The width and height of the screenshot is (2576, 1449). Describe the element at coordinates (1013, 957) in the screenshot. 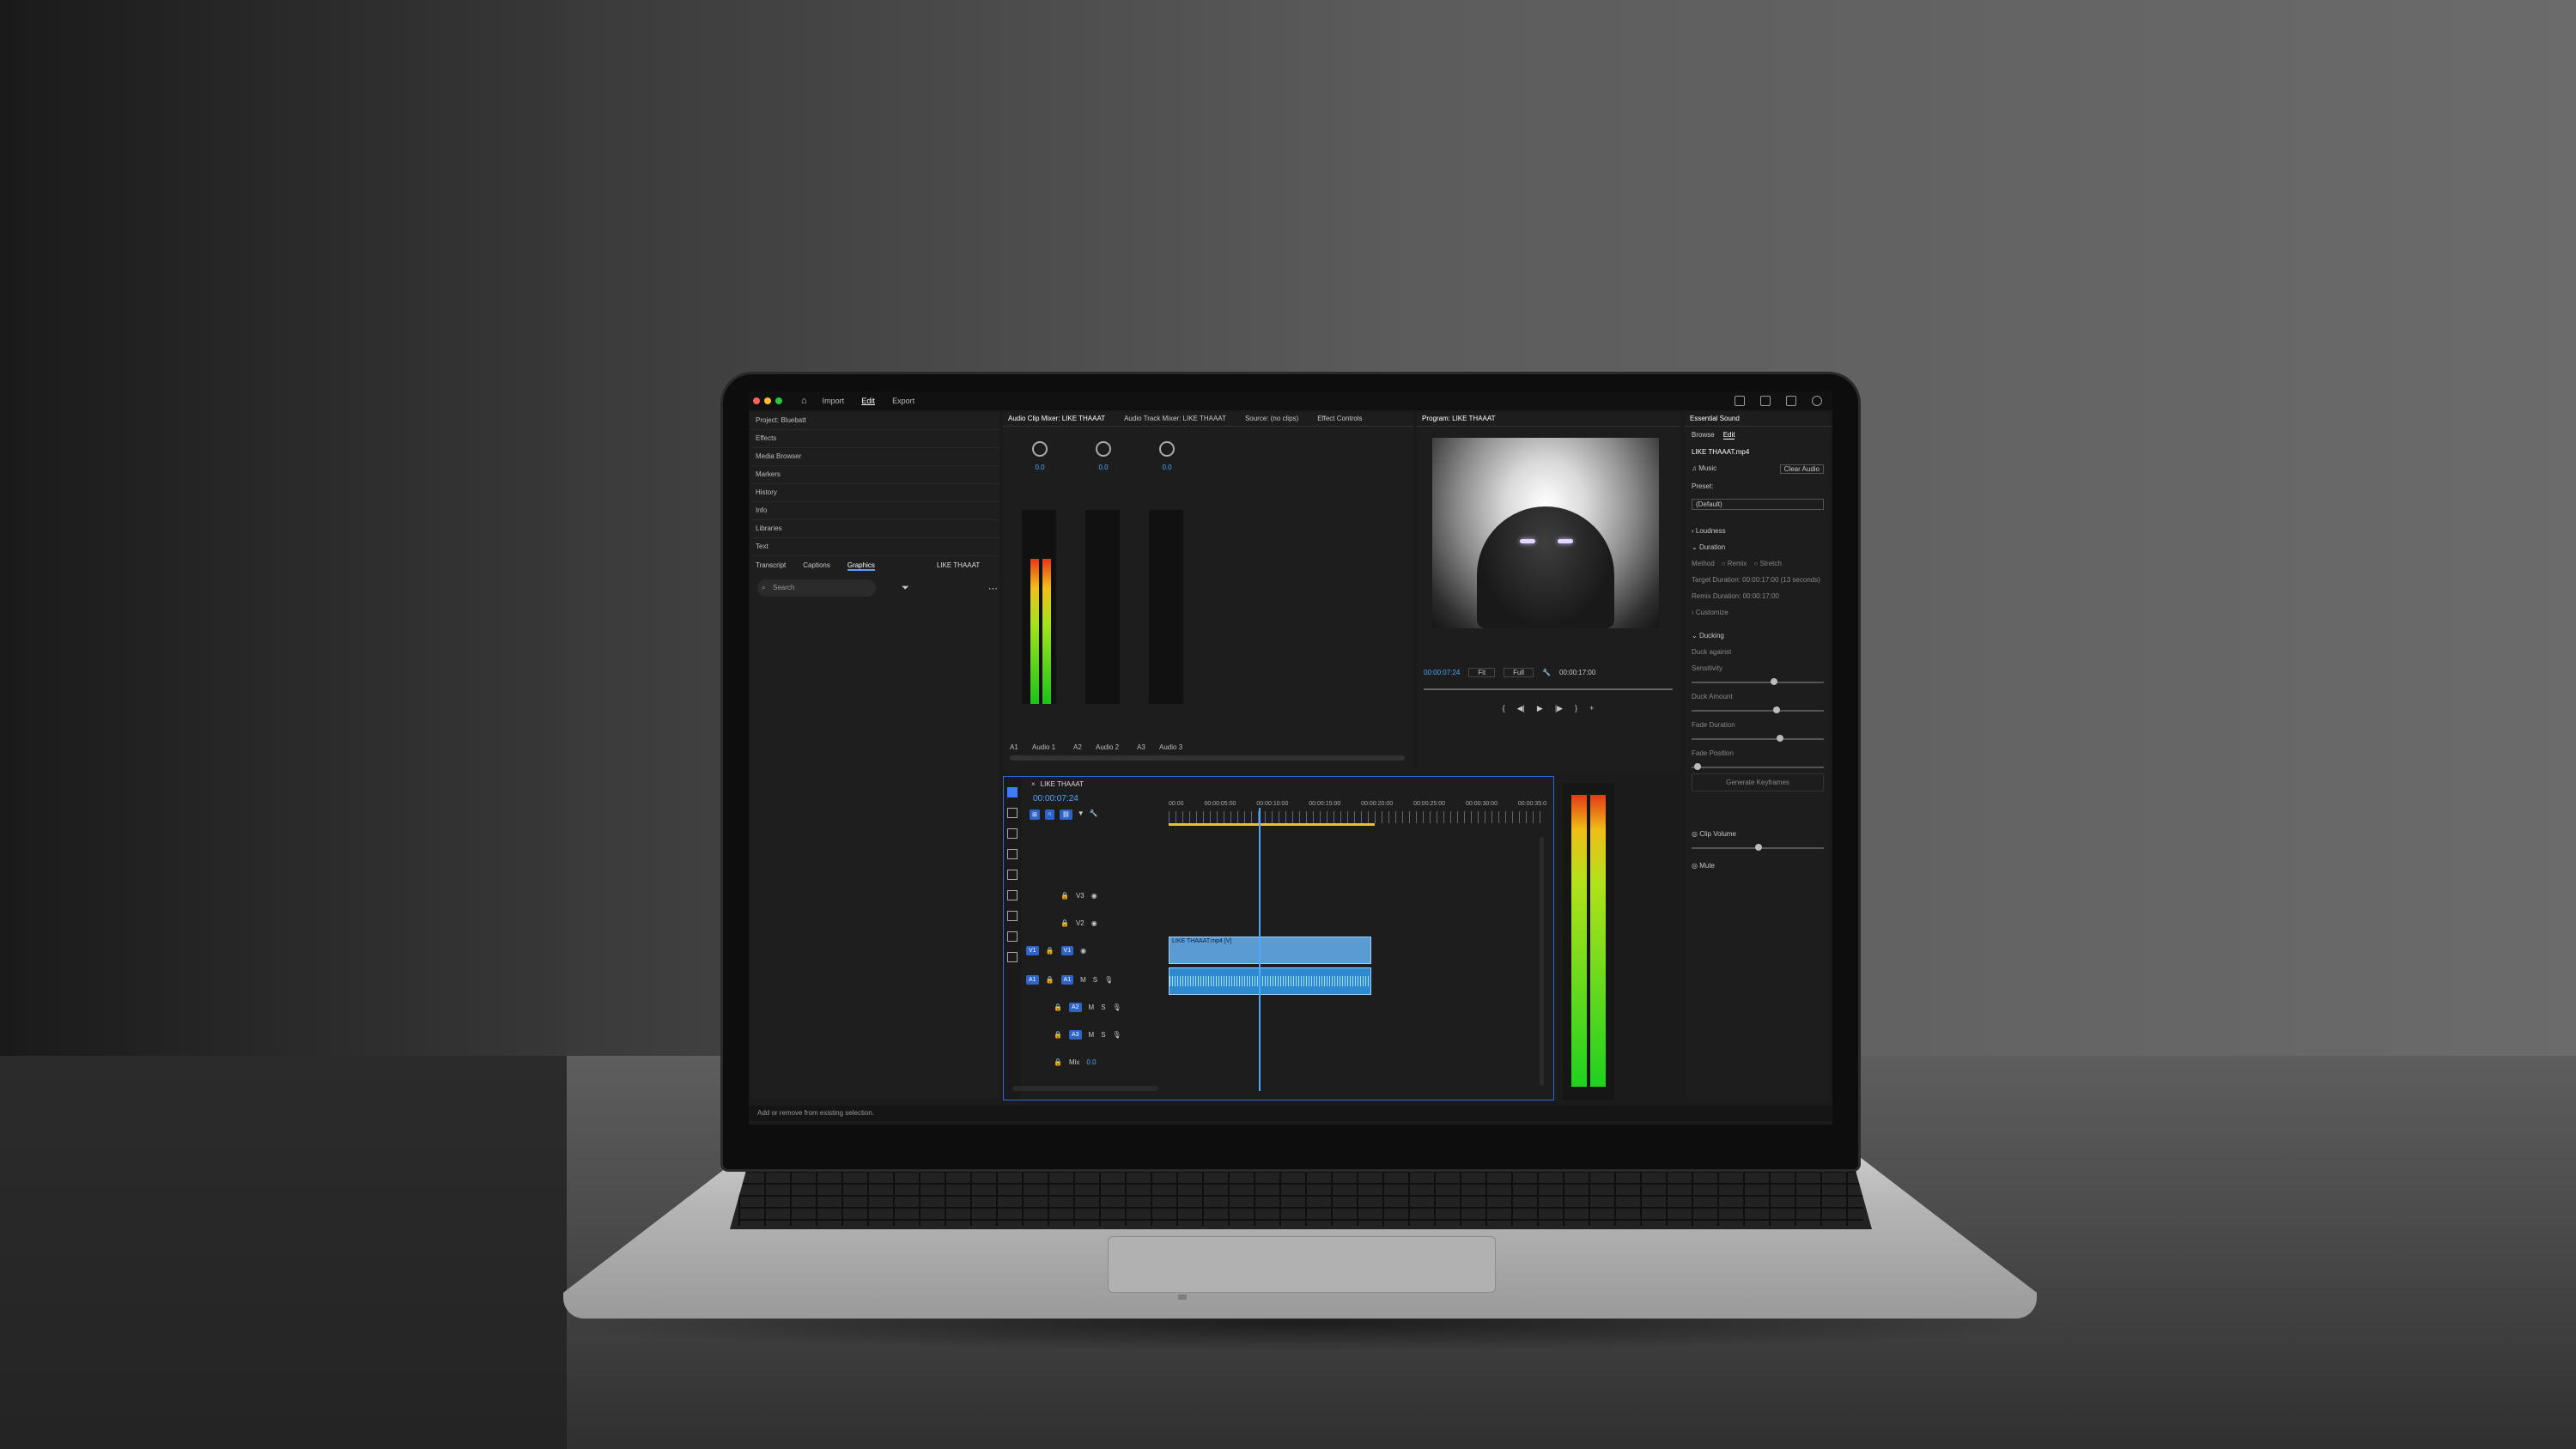

I see `type-tool-icon` at that location.